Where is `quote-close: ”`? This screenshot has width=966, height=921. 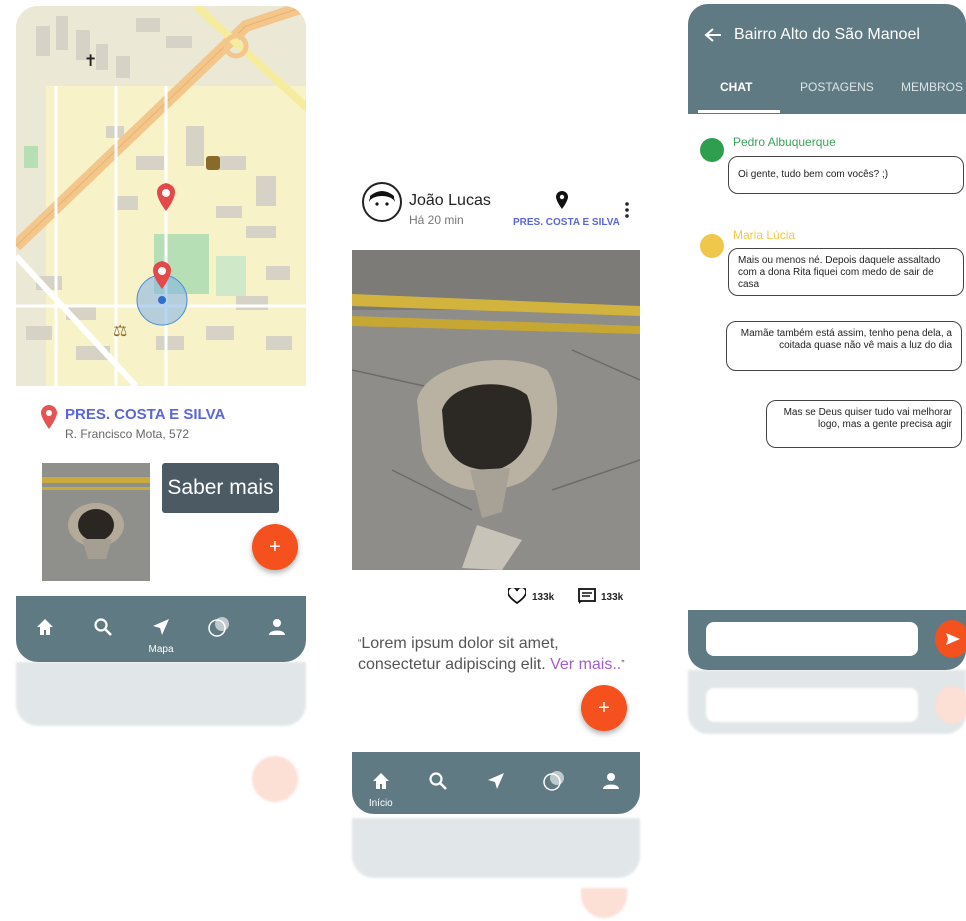 quote-close: ” is located at coordinates (623, 664).